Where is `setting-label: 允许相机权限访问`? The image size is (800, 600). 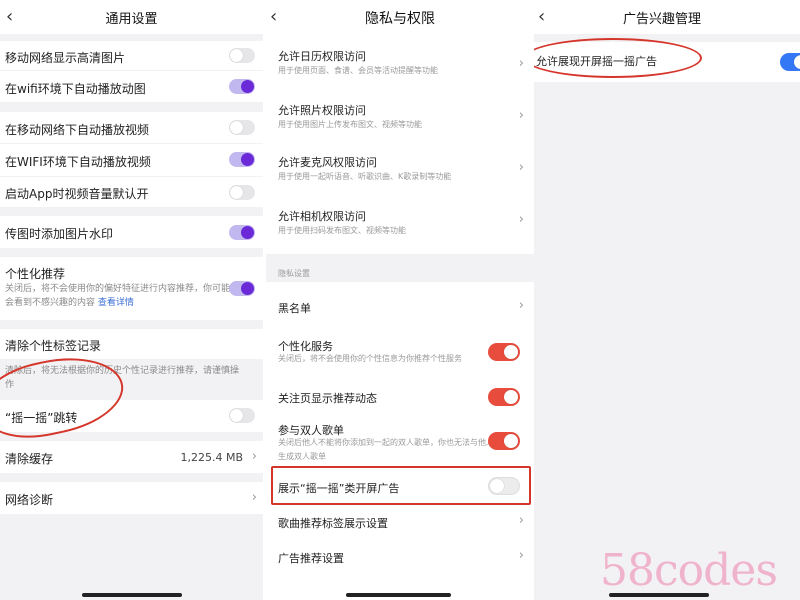 setting-label: 允许相机权限访问 is located at coordinates (322, 216).